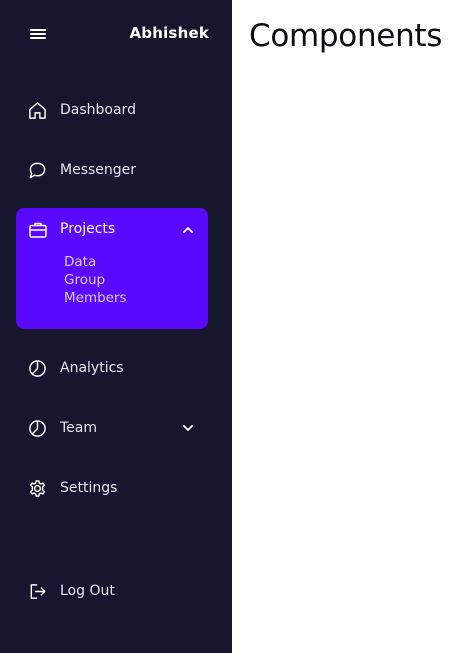  I want to click on logout-label: Log Out, so click(87, 591).